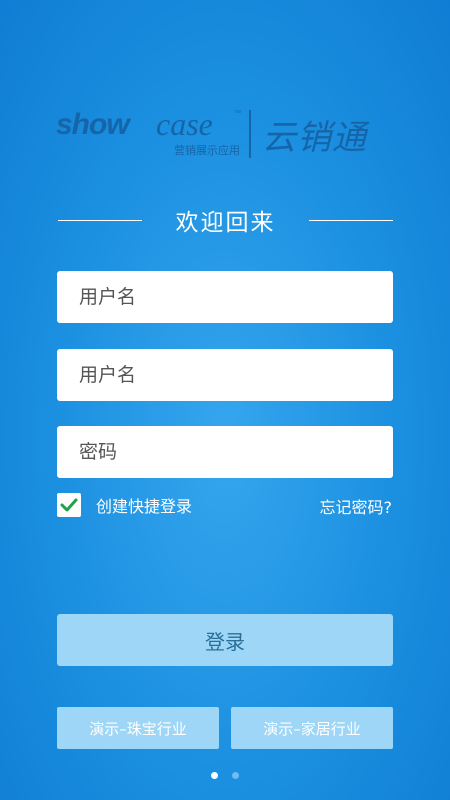  I want to click on username-input-secondary, so click(225, 375).